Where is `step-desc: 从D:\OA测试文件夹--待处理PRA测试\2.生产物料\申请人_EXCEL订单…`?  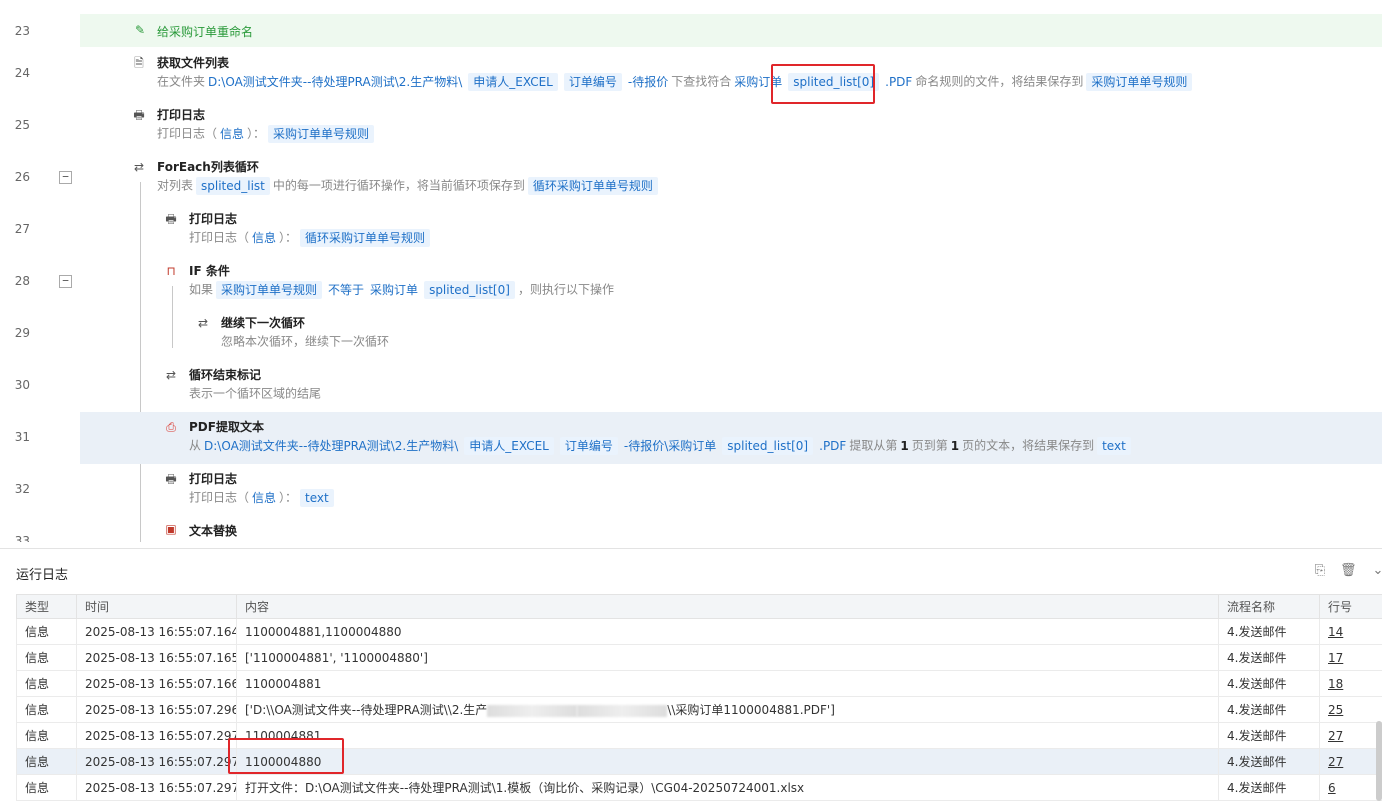
step-desc: 从D:\OA测试文件夹--待处理PRA测试\2.生产物料\申请人_EXCEL订单… is located at coordinates (661, 445).